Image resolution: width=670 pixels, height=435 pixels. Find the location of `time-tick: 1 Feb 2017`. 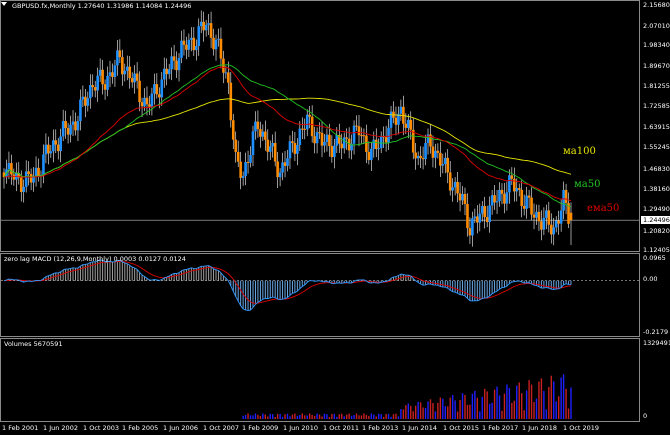

time-tick: 1 Feb 2017 is located at coordinates (500, 428).